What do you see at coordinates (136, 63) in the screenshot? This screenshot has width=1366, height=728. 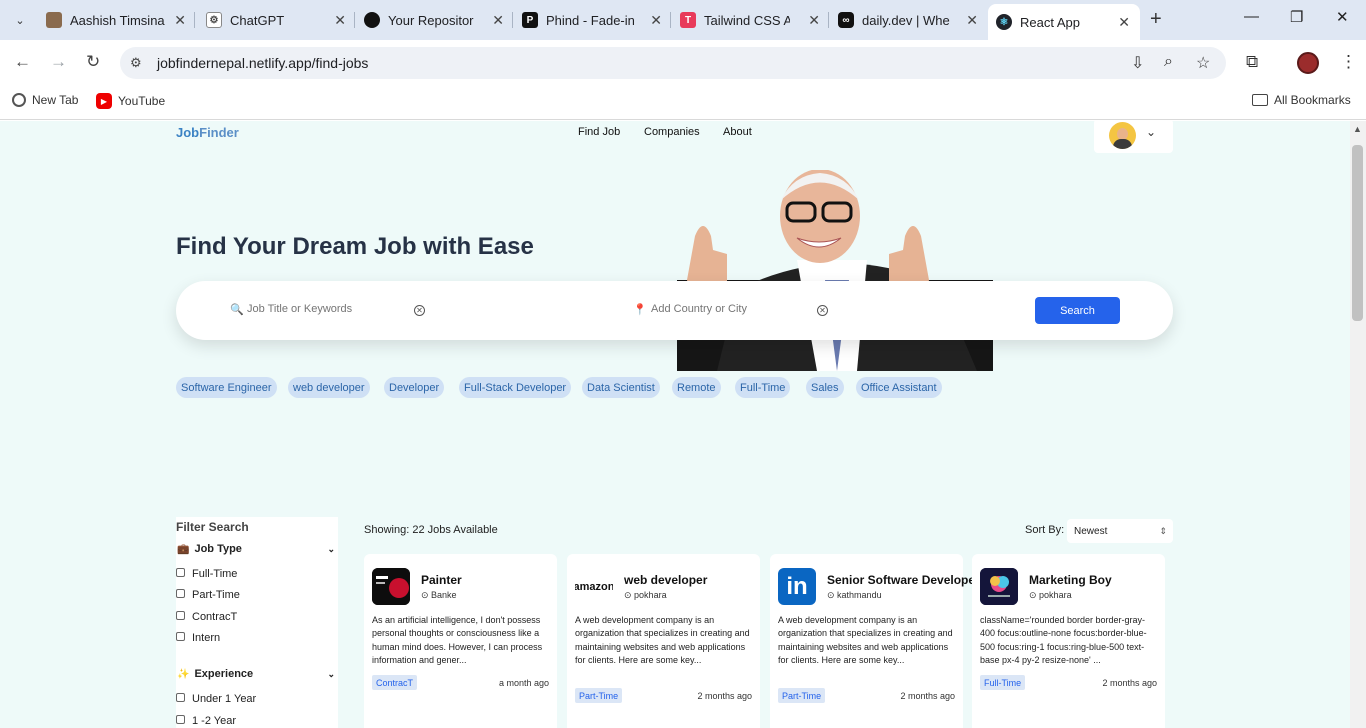 I see `site-settings-icon: ⚙` at bounding box center [136, 63].